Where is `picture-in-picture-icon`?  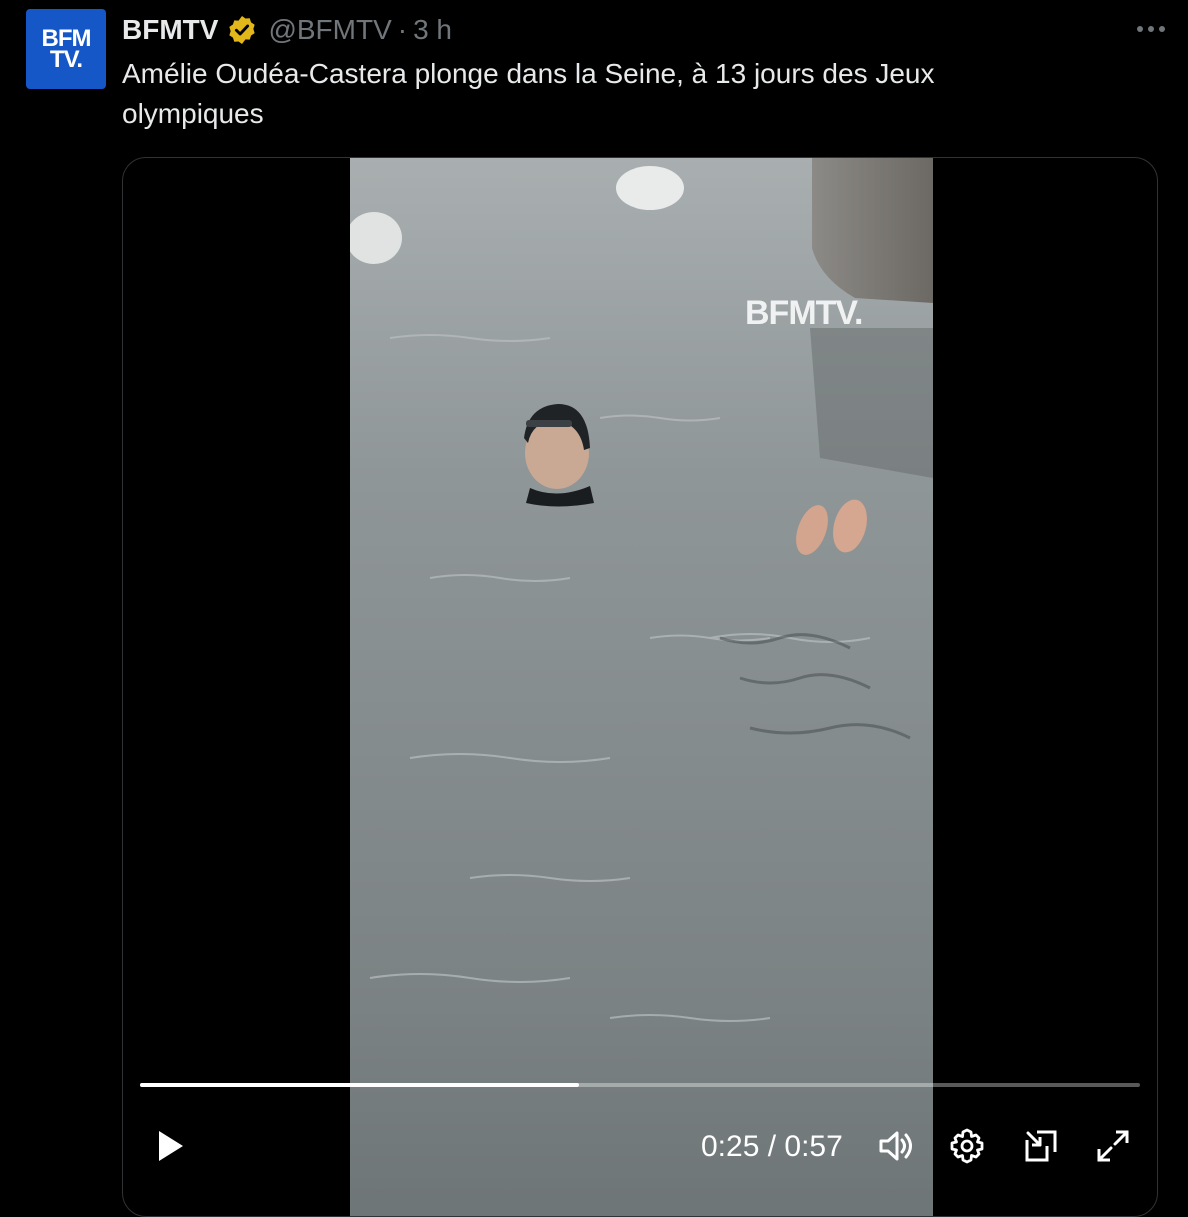 picture-in-picture-icon is located at coordinates (1041, 1146).